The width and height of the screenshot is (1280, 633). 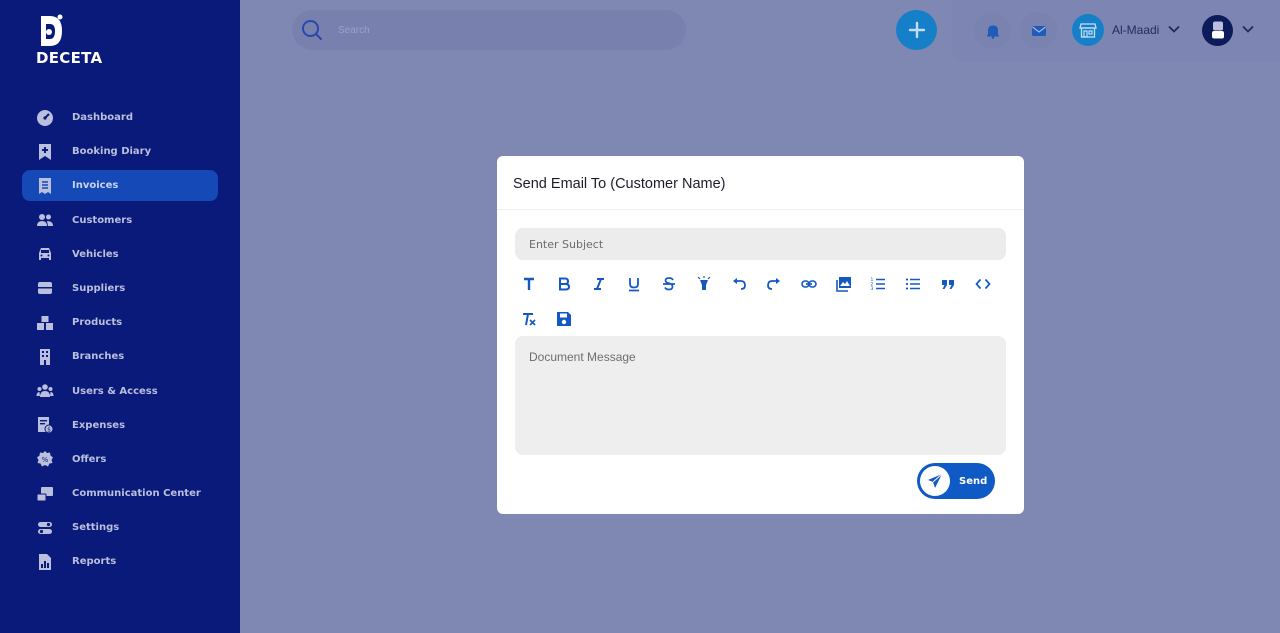 I want to click on underline-button, so click(x=634, y=284).